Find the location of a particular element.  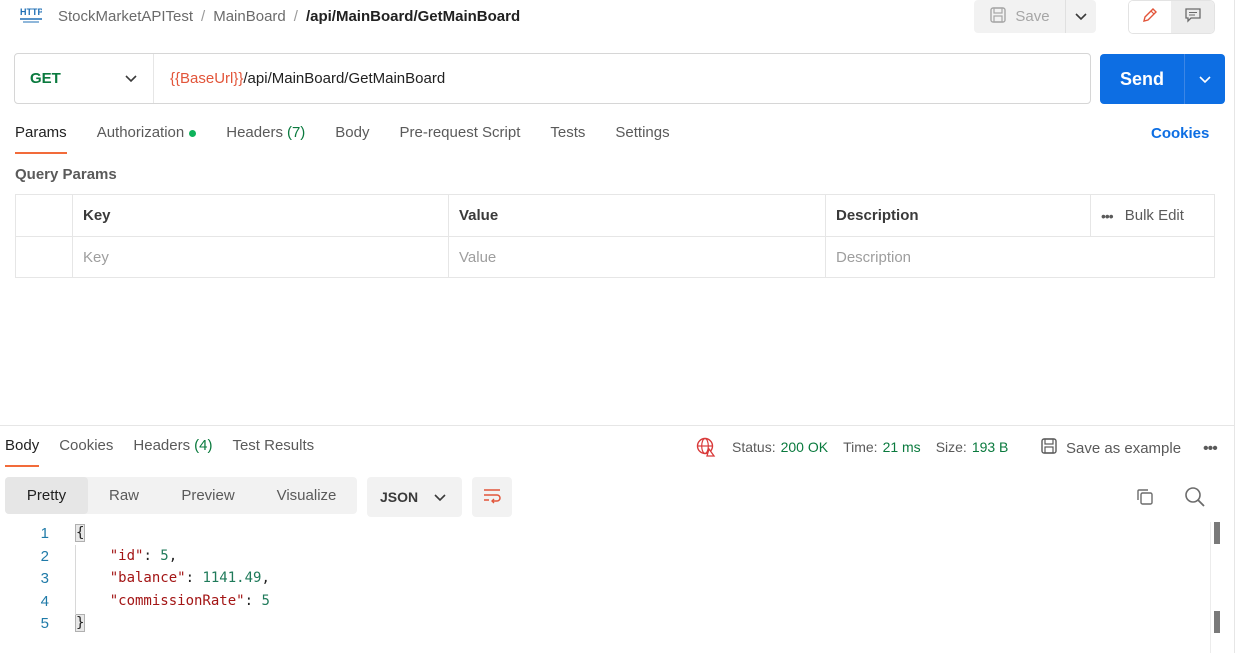

method-label: GET is located at coordinates (45, 78).